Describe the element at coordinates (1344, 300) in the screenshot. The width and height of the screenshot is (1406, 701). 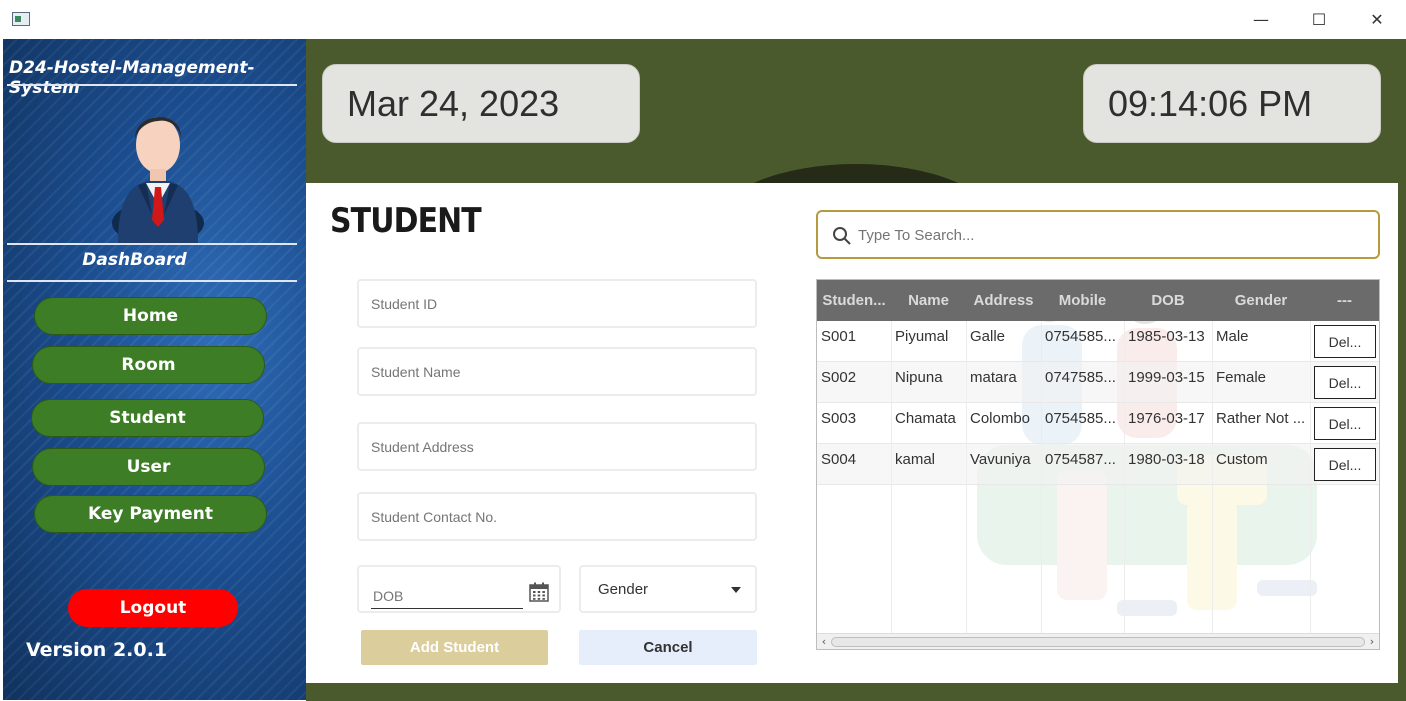
I see `column-header-action: ---` at that location.